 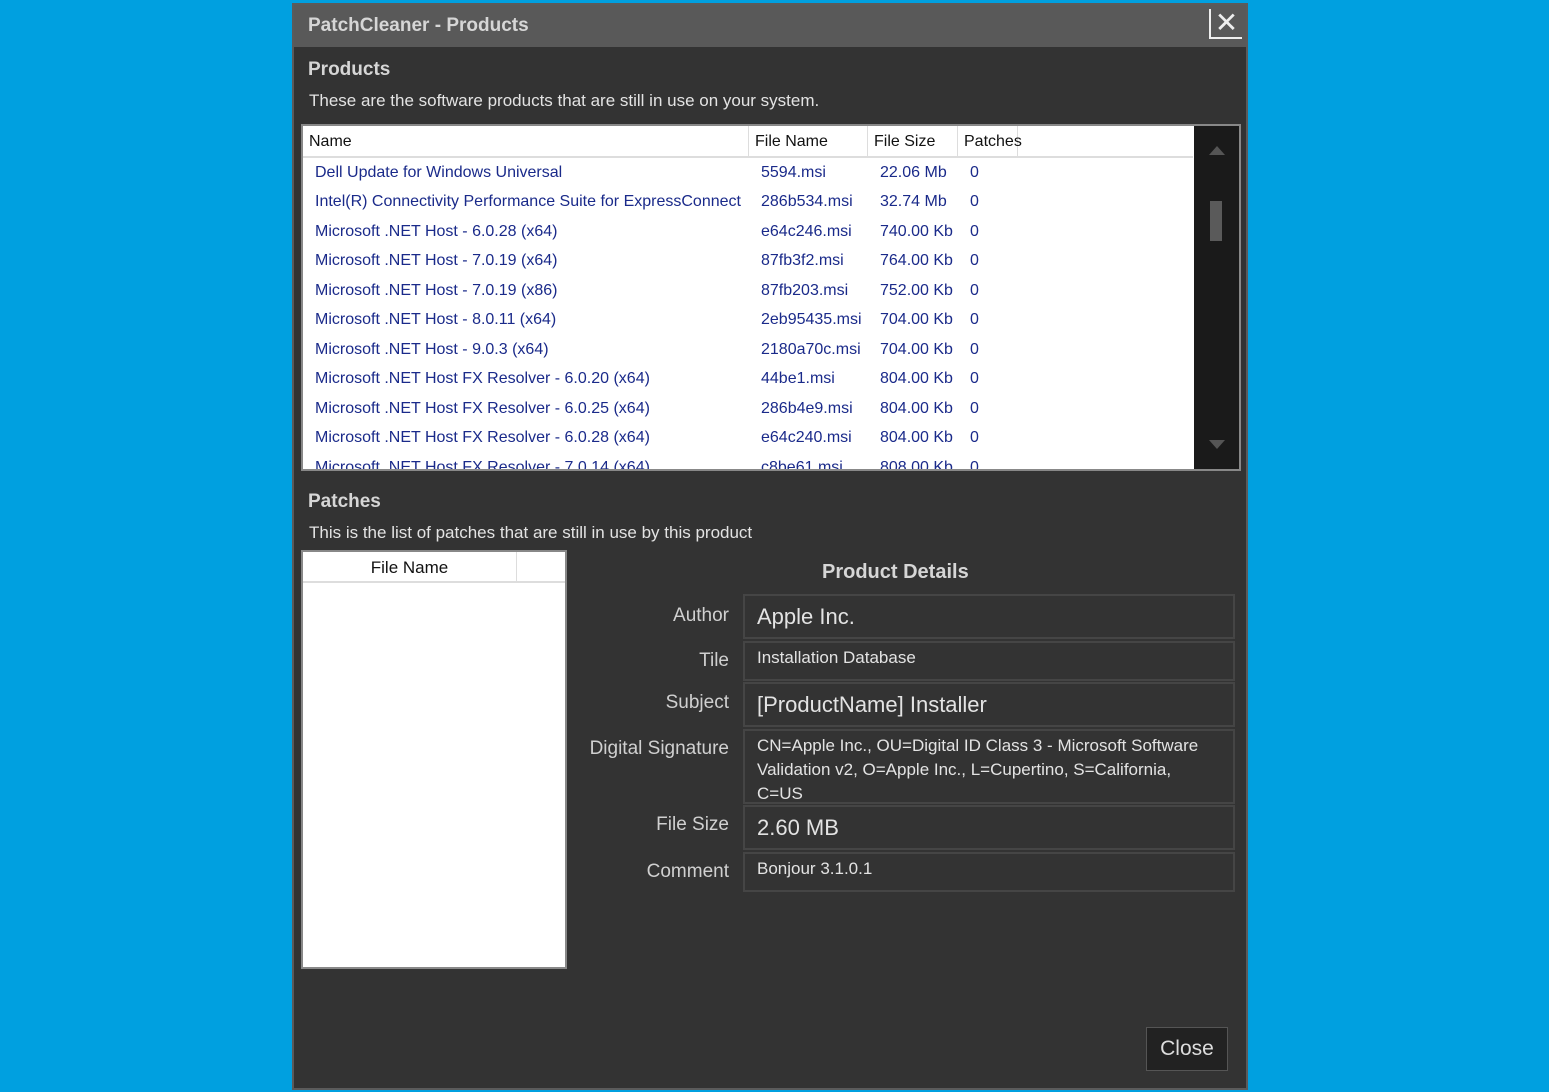 What do you see at coordinates (913, 202) in the screenshot?
I see `file-size: 32.74 Mb` at bounding box center [913, 202].